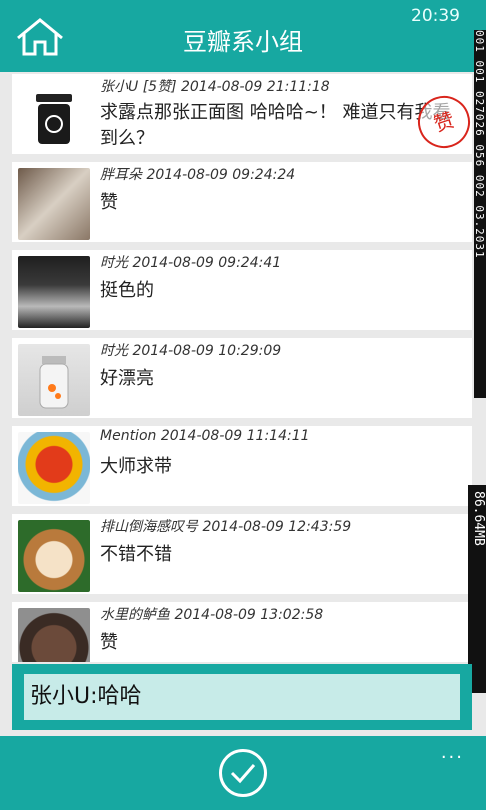  Describe the element at coordinates (136, 466) in the screenshot. I see `comment-text: 大师求带` at that location.